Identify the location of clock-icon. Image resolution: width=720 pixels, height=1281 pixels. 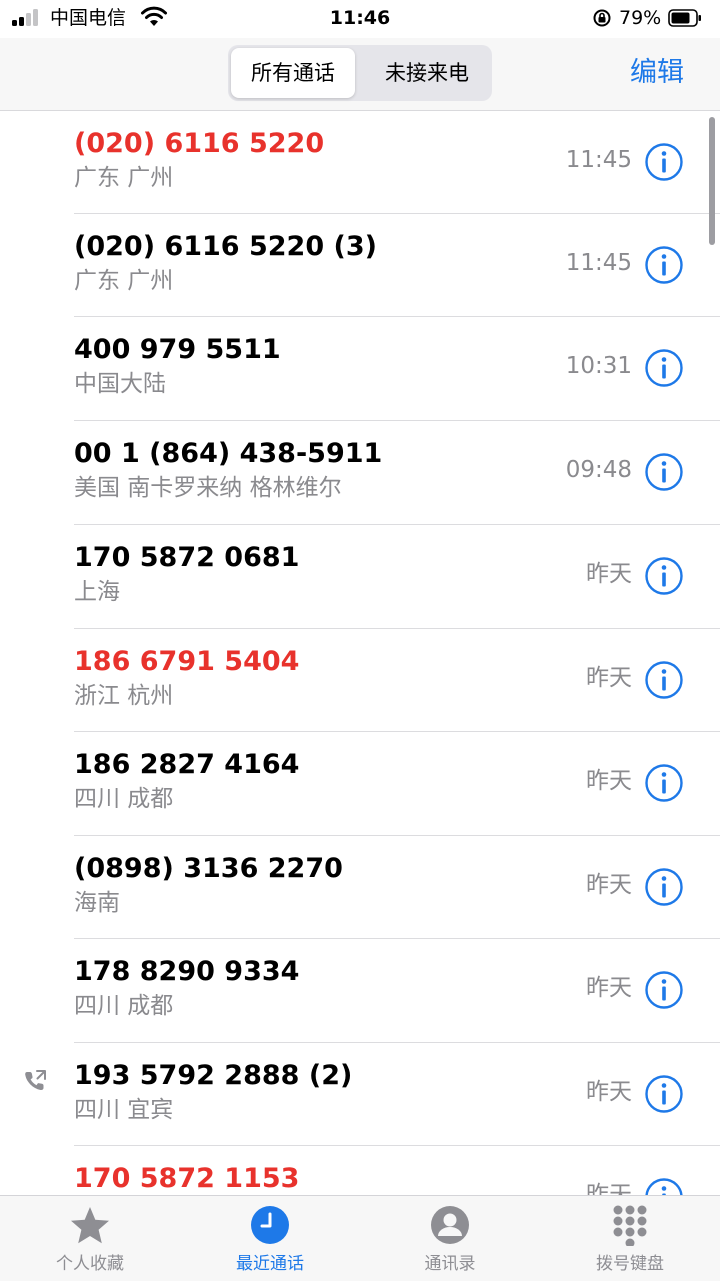
(270, 1225).